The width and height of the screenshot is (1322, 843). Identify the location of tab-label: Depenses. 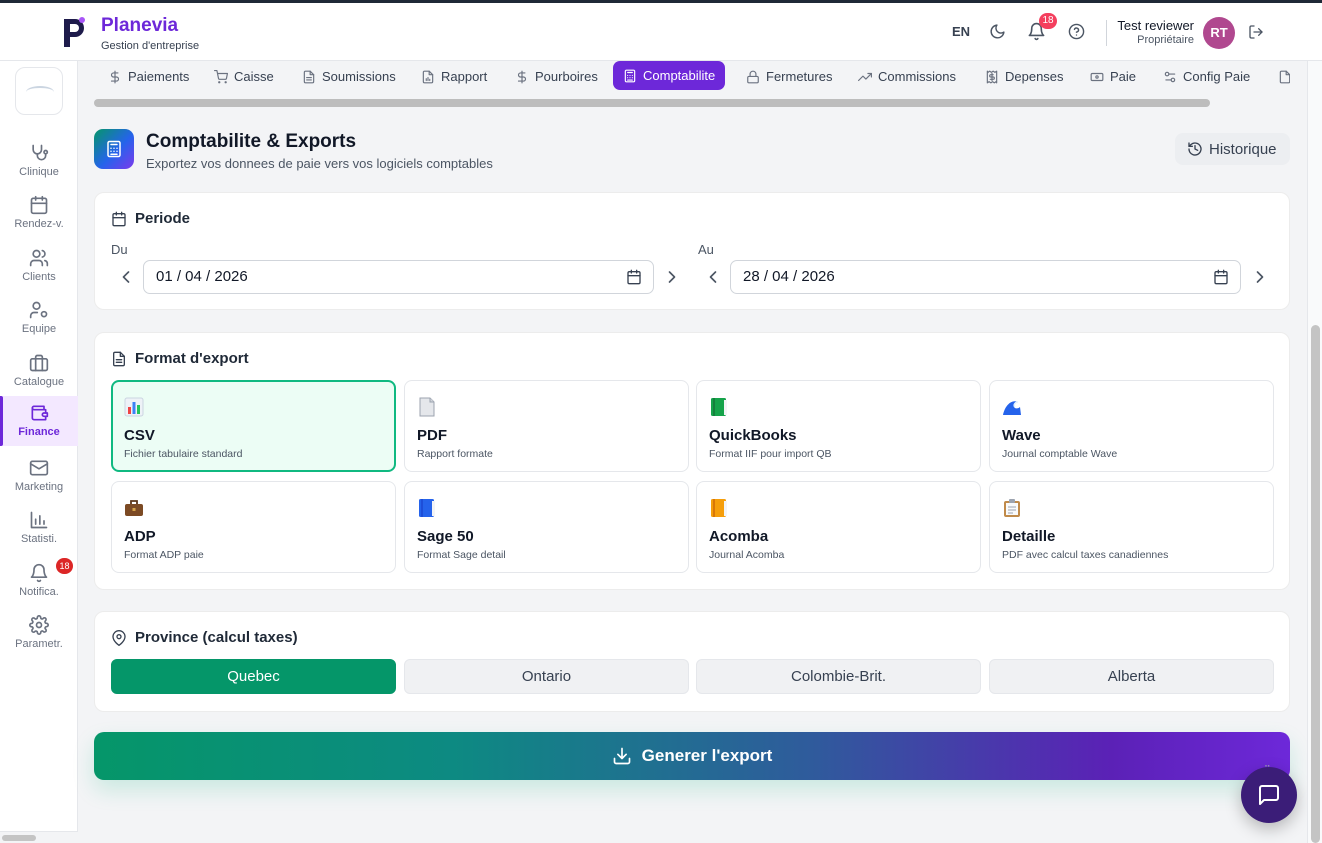
(1034, 76).